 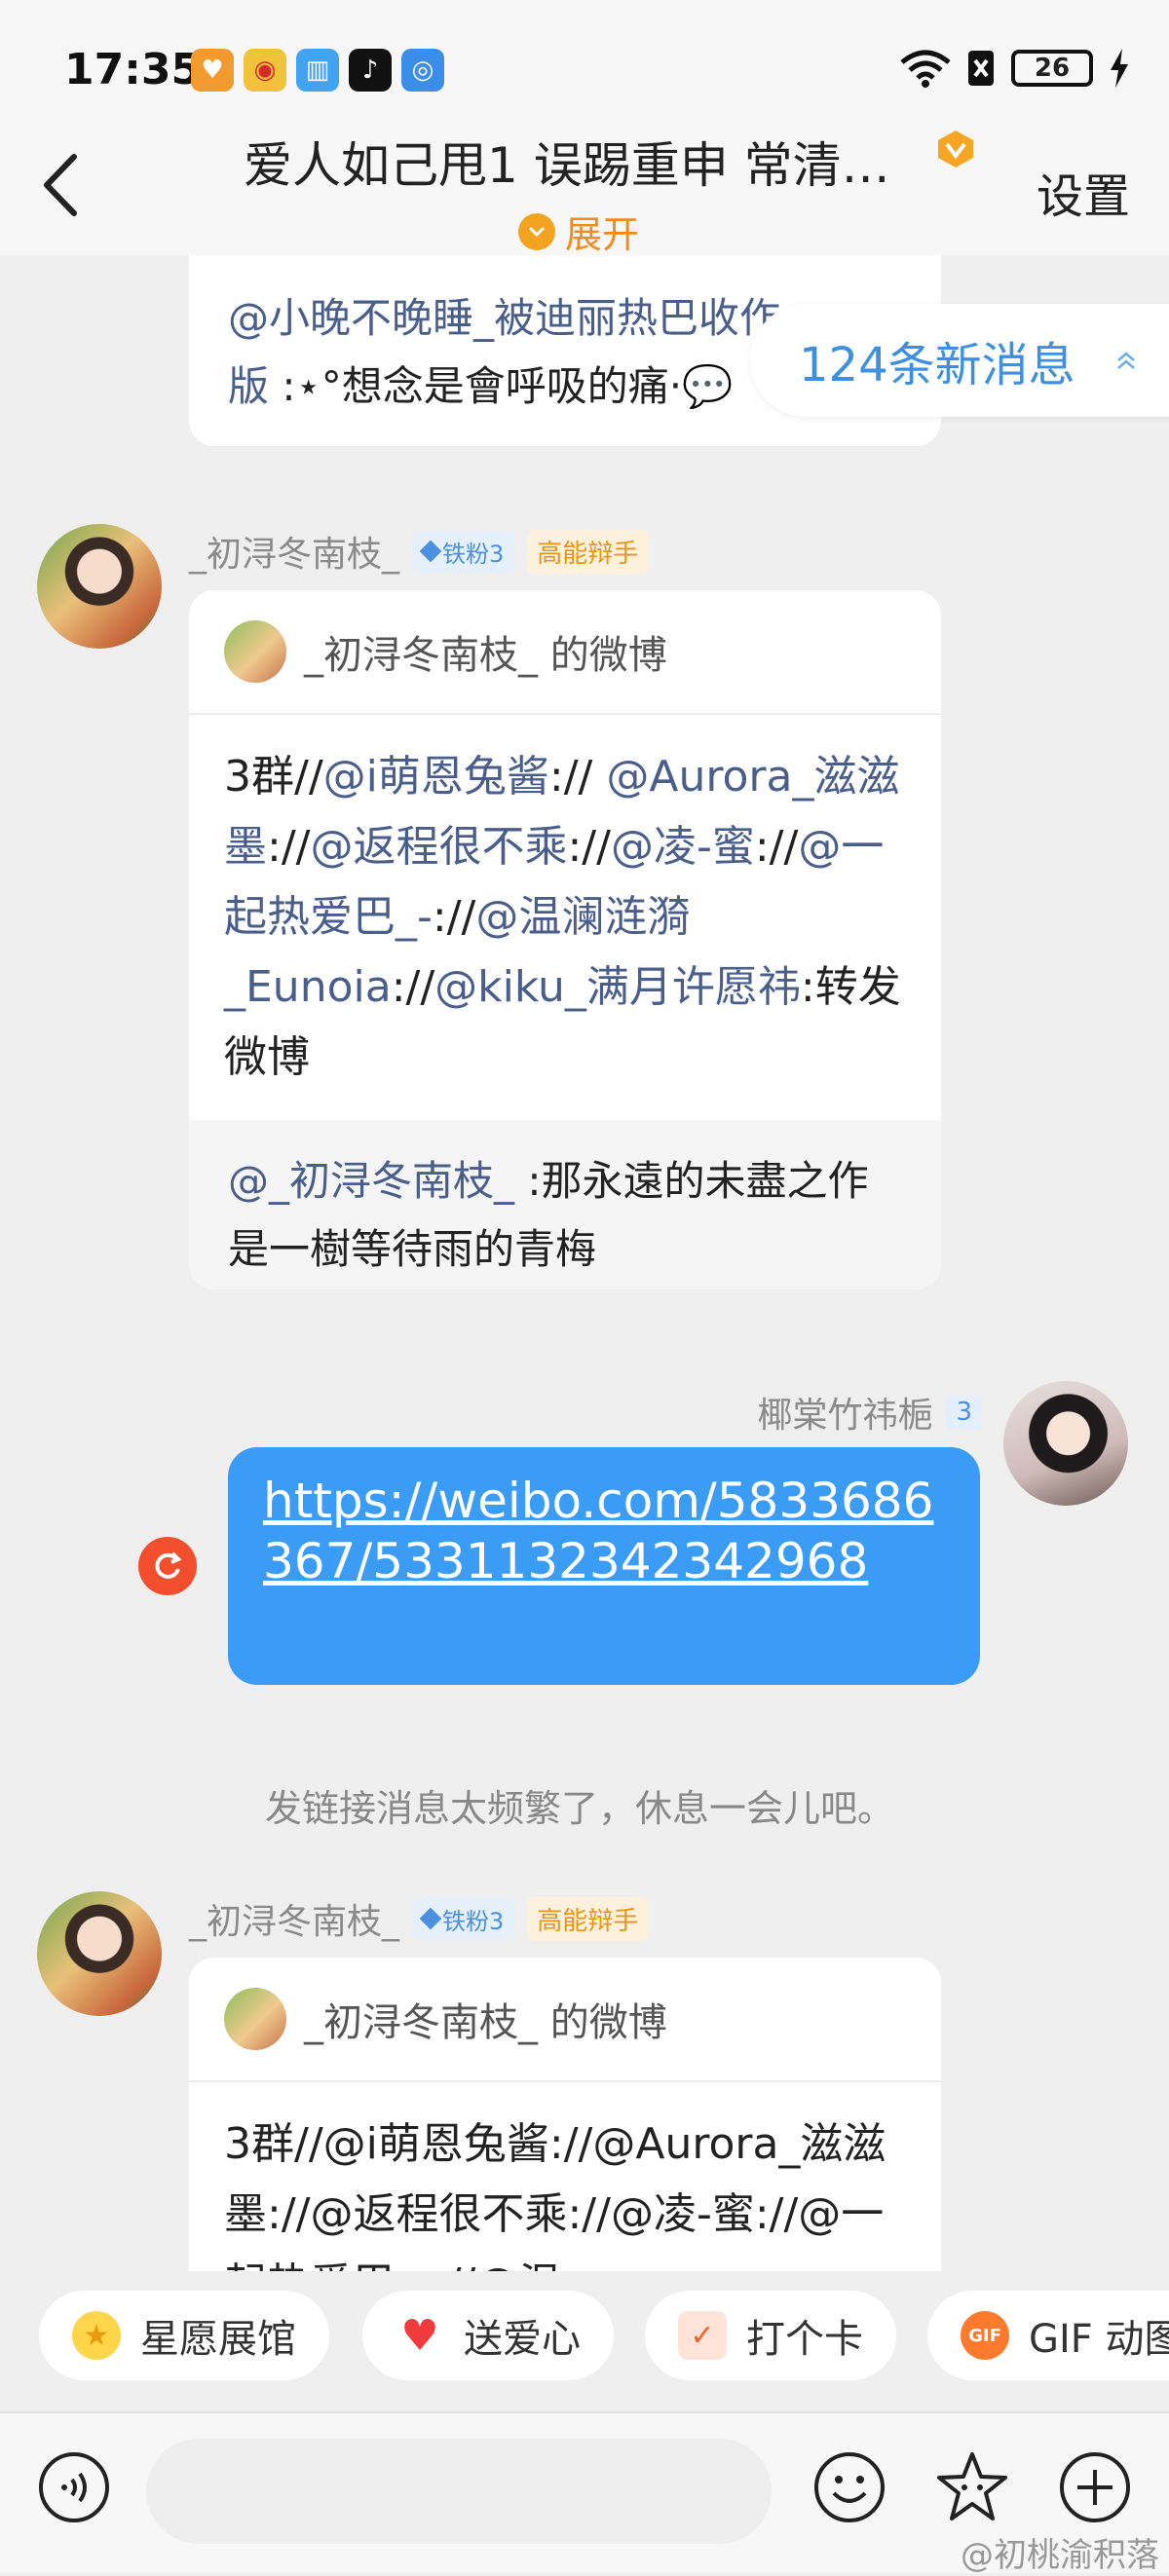 I want to click on double-chevron-up-icon, so click(x=1125, y=360).